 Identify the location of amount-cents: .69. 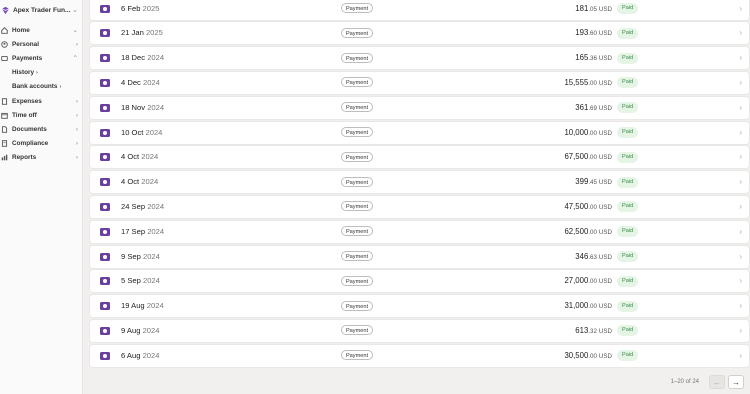
(592, 108).